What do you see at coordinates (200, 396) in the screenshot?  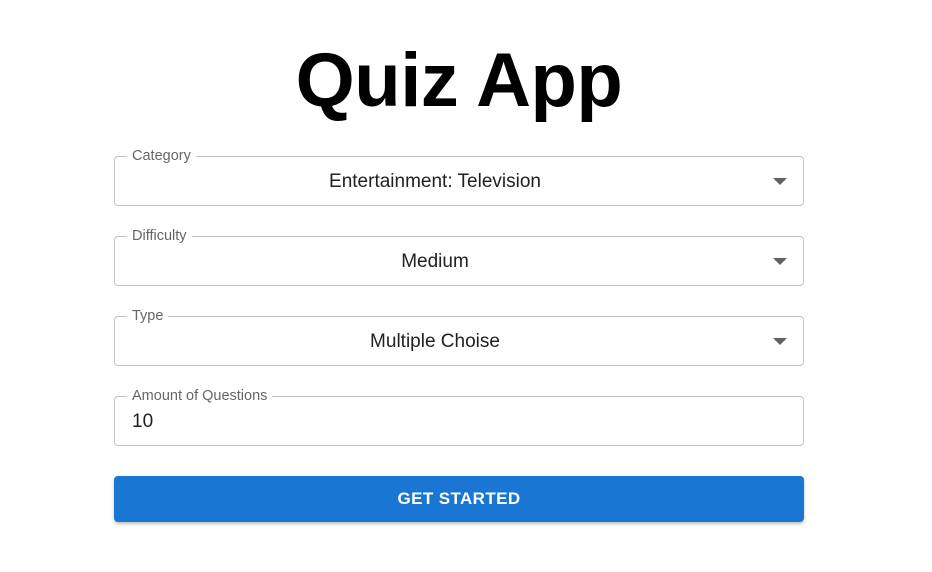 I see `amount-of-questions-label: Amount of Questions` at bounding box center [200, 396].